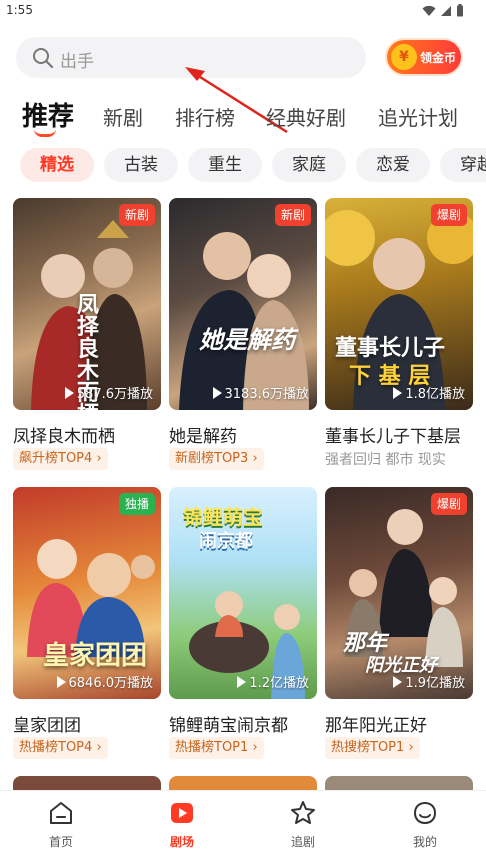 The height and width of the screenshot is (864, 486). What do you see at coordinates (247, 339) in the screenshot?
I see `poster-title: 她是解药` at bounding box center [247, 339].